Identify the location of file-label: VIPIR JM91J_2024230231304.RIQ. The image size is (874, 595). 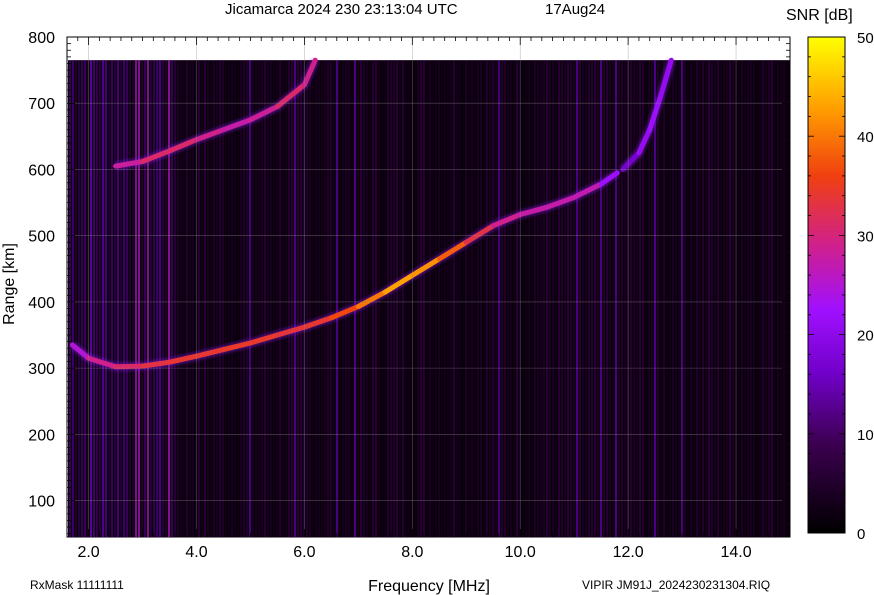
(676, 585).